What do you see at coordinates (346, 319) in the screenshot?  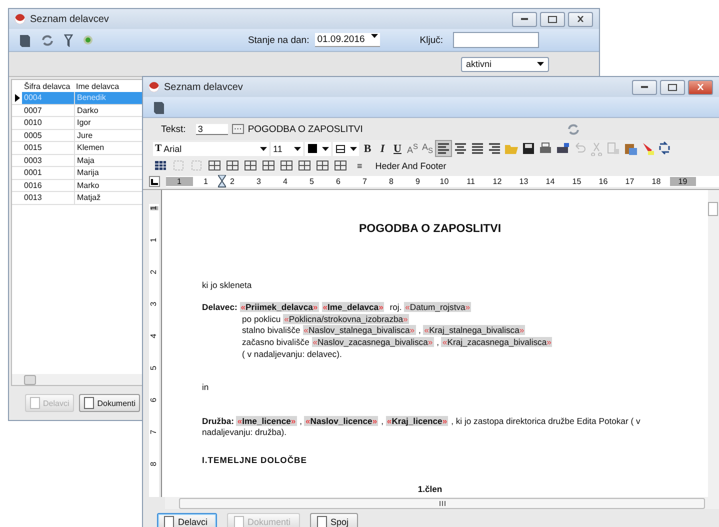 I see `merge-field: «Poklicna/strokovna_izobrazba»` at bounding box center [346, 319].